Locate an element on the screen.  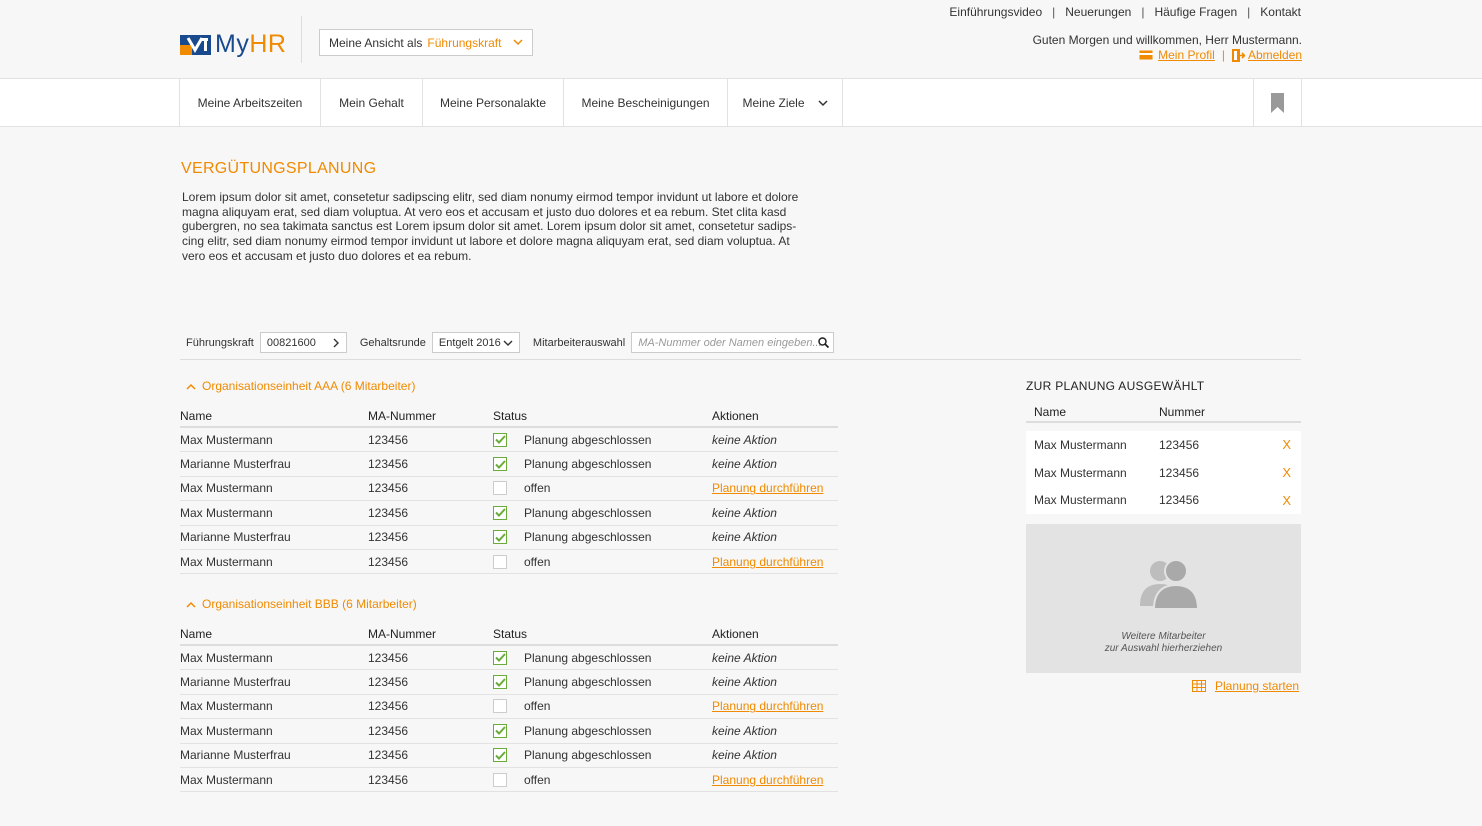
start-planning-button: Planung starten is located at coordinates (1245, 686).